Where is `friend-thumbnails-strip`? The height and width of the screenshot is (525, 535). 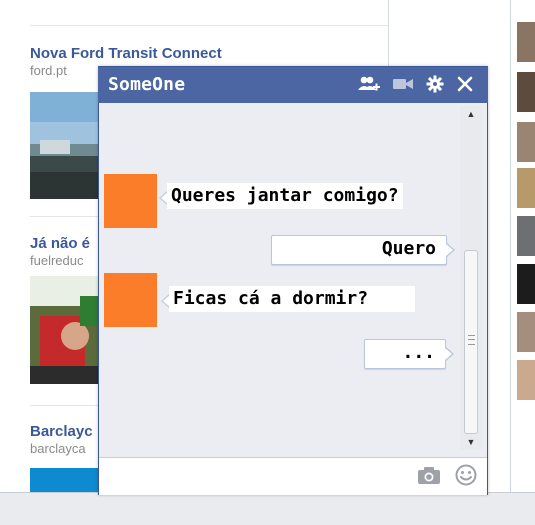
friend-thumbnails-strip is located at coordinates (522, 246).